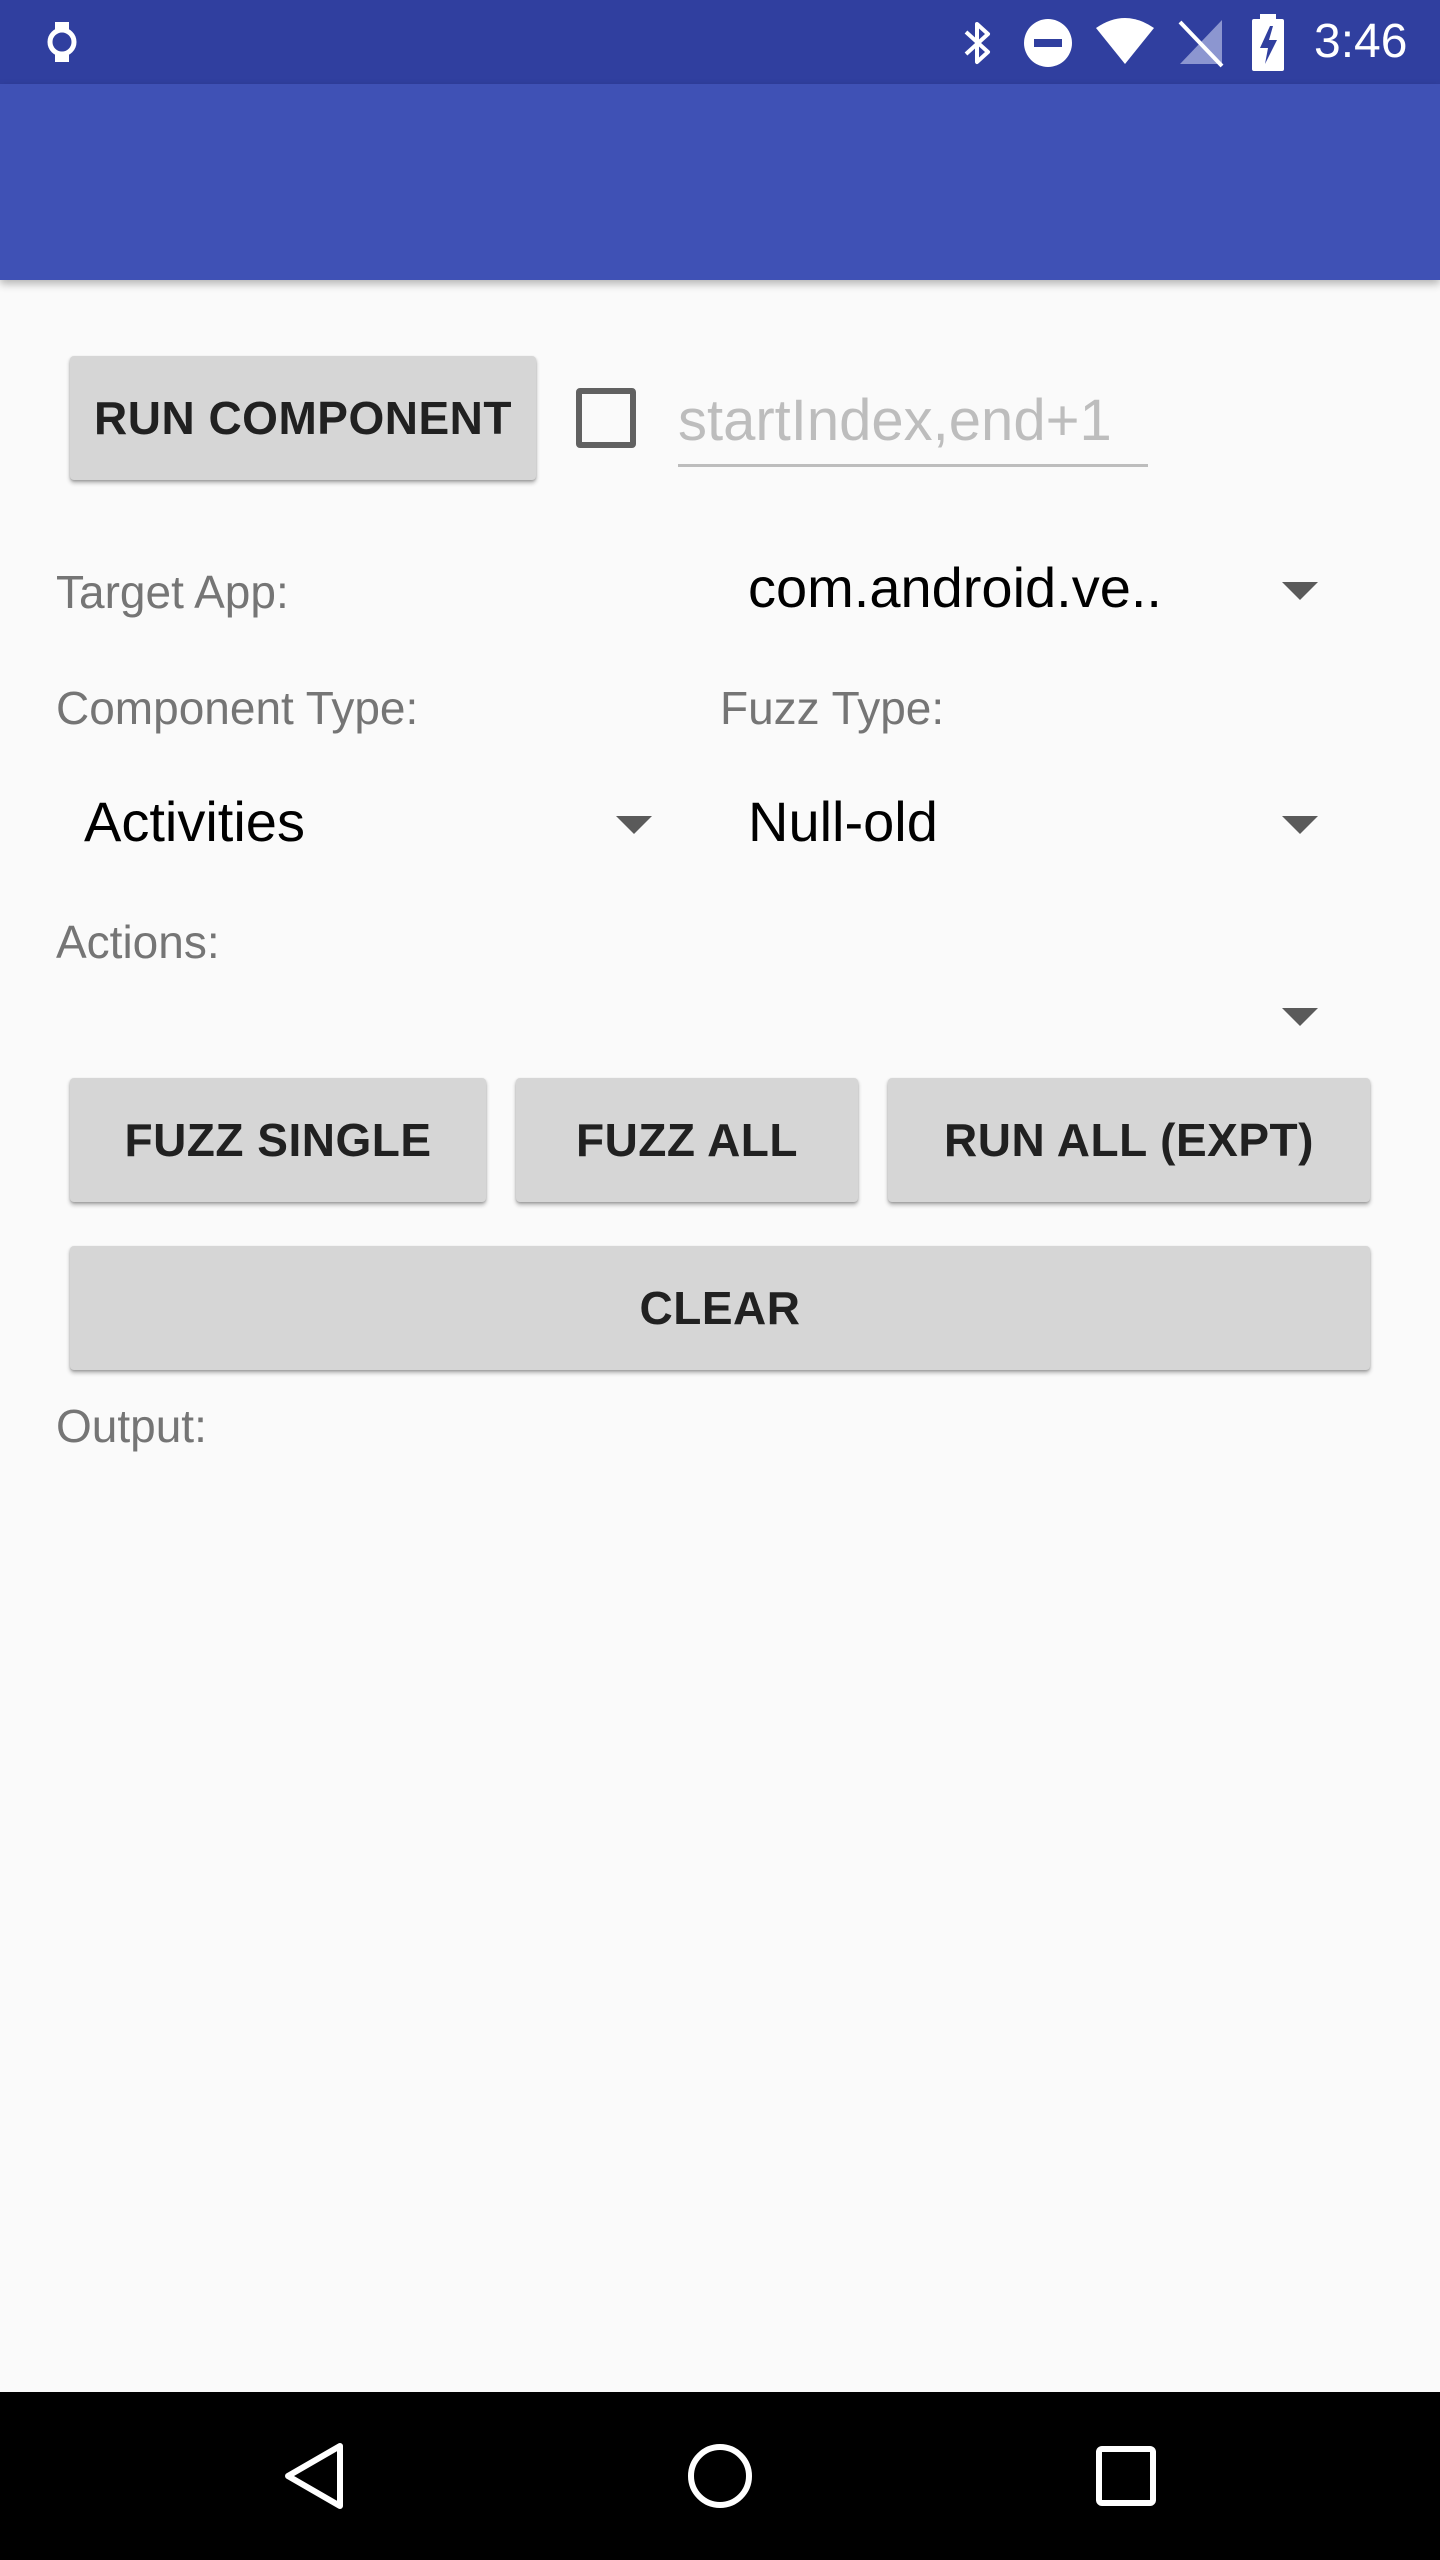 The width and height of the screenshot is (1440, 2560). I want to click on navigation-bar, so click(720, 2476).